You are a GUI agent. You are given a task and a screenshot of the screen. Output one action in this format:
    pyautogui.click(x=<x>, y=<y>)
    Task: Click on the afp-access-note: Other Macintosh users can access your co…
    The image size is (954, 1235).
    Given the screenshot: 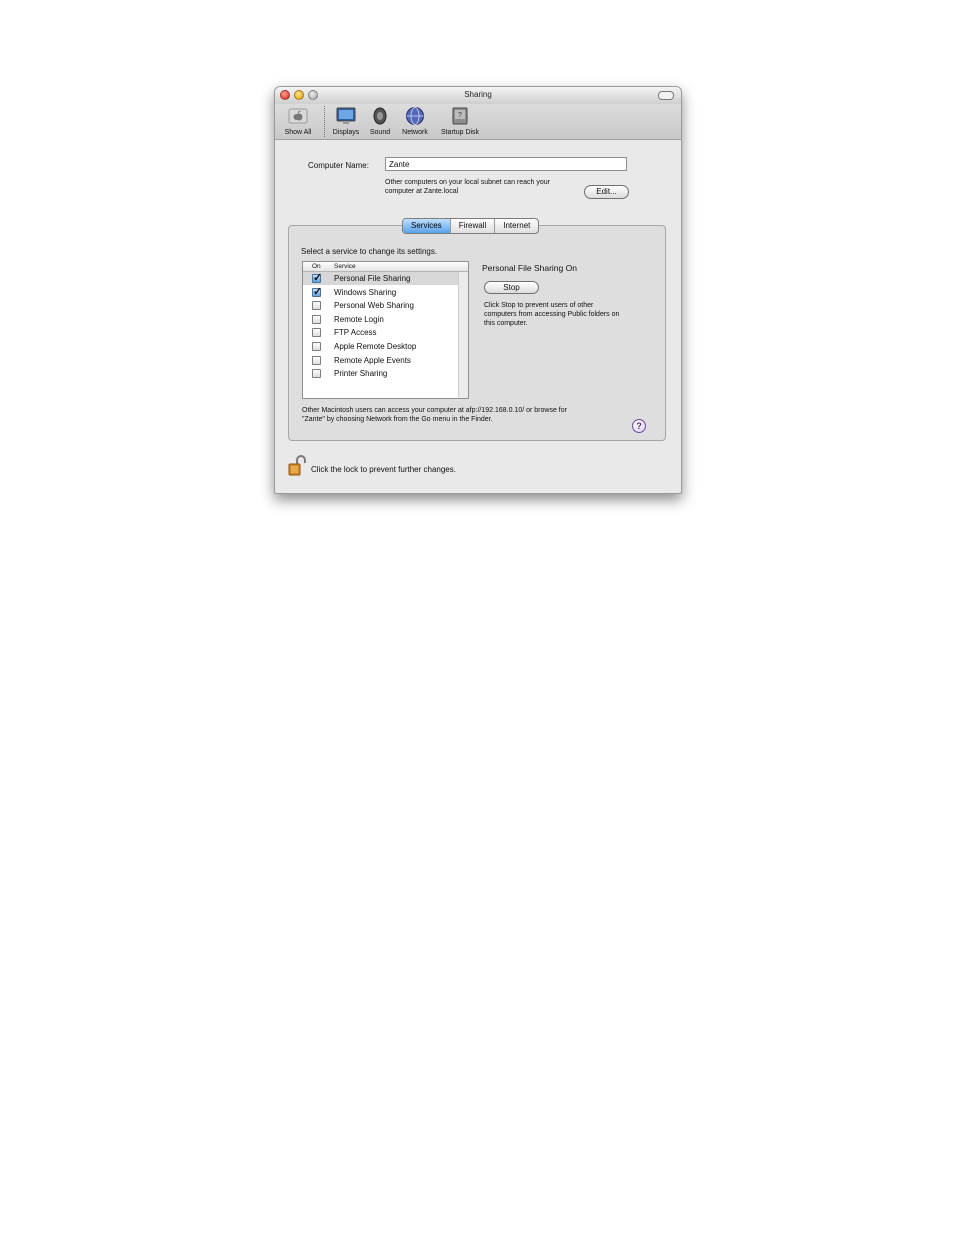 What is the action you would take?
    pyautogui.click(x=434, y=415)
    